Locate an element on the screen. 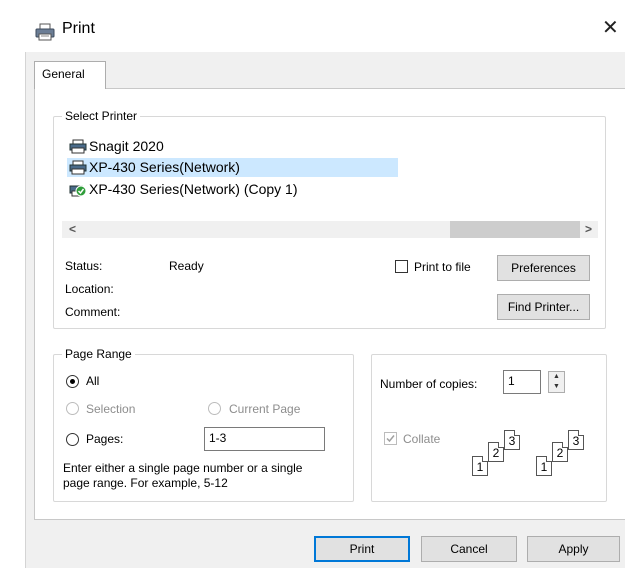 The height and width of the screenshot is (568, 625). printer-item-xp430-copy1: XP-430 Series(Network) (Copy 1) is located at coordinates (182, 189).